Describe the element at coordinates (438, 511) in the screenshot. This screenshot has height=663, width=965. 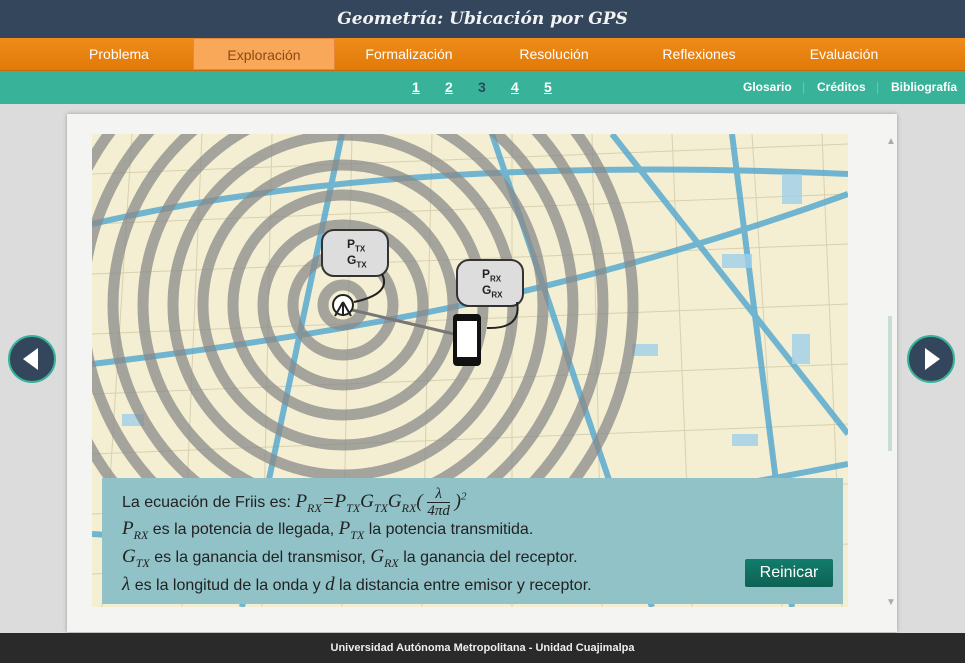
I see `f-den: 4πd` at that location.